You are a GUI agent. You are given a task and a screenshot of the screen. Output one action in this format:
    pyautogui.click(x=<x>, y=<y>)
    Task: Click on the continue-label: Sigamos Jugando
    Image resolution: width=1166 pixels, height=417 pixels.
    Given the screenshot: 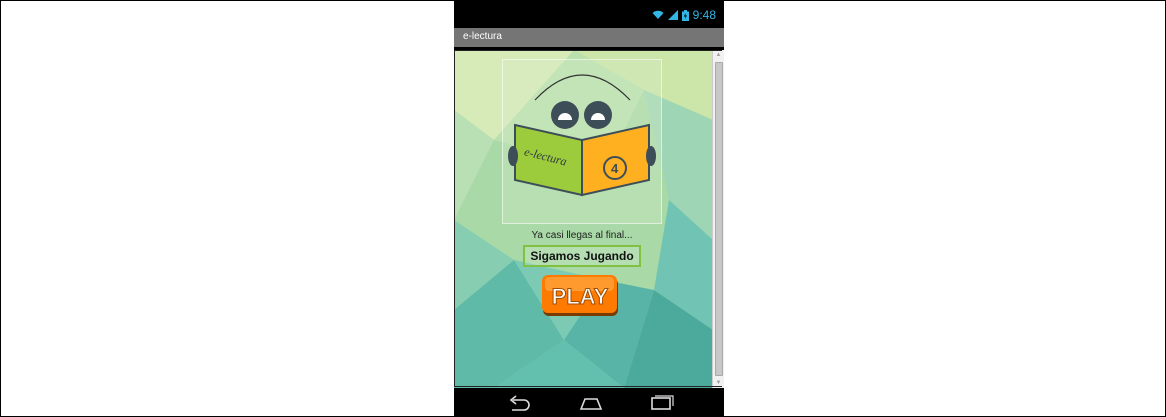 What is the action you would take?
    pyautogui.click(x=582, y=256)
    